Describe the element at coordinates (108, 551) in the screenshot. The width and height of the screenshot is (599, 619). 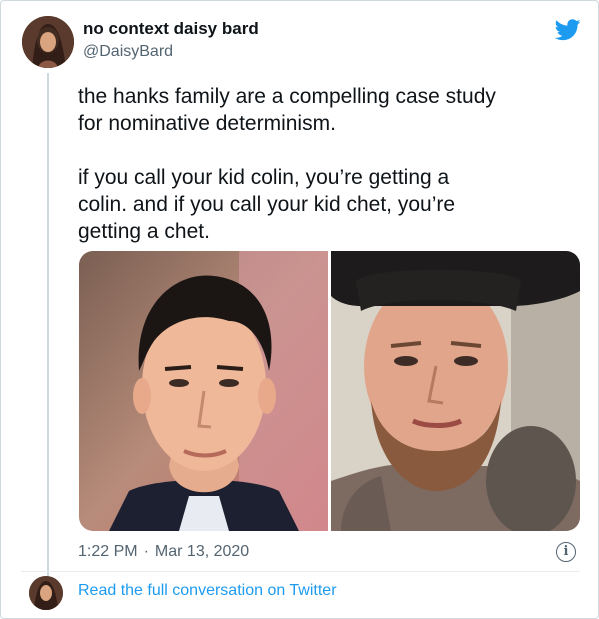
I see `tweet-time: 1:22 PM` at that location.